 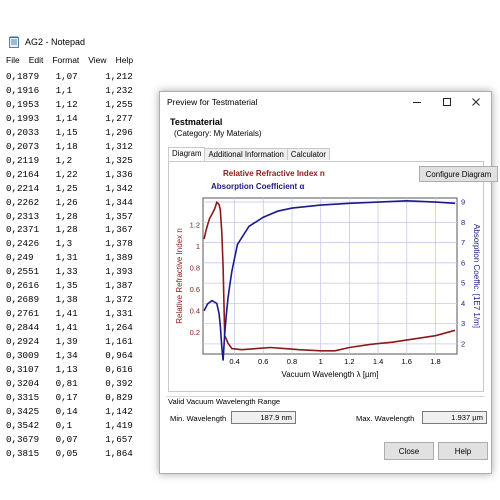 I want to click on y-right-tick-label: 5, so click(x=463, y=283).